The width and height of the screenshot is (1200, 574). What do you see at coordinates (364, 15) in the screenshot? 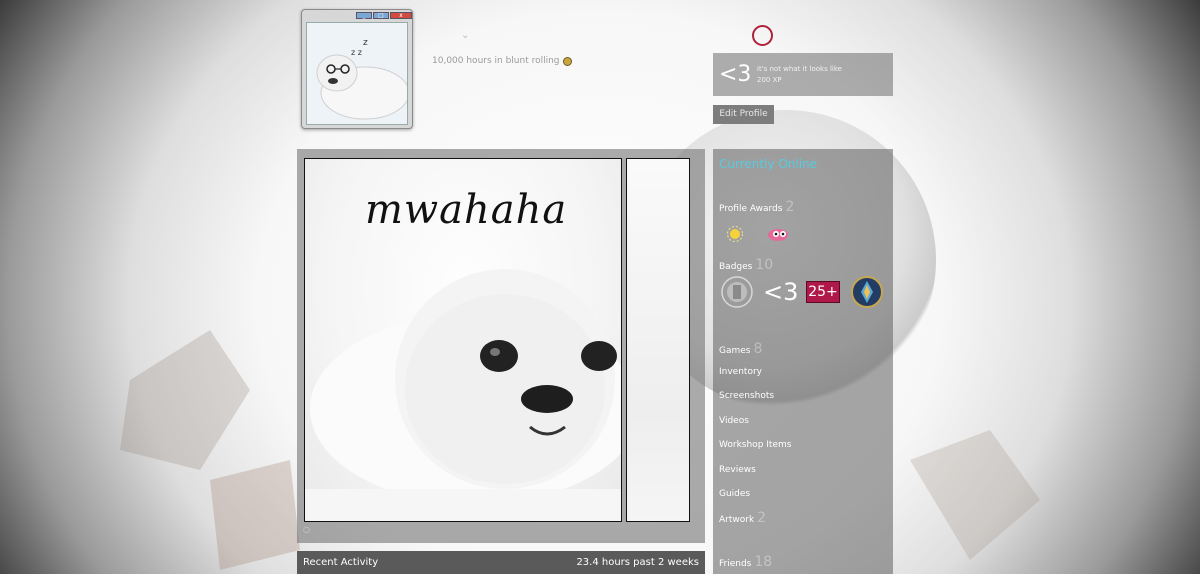
I see `minimize-icon: _` at bounding box center [364, 15].